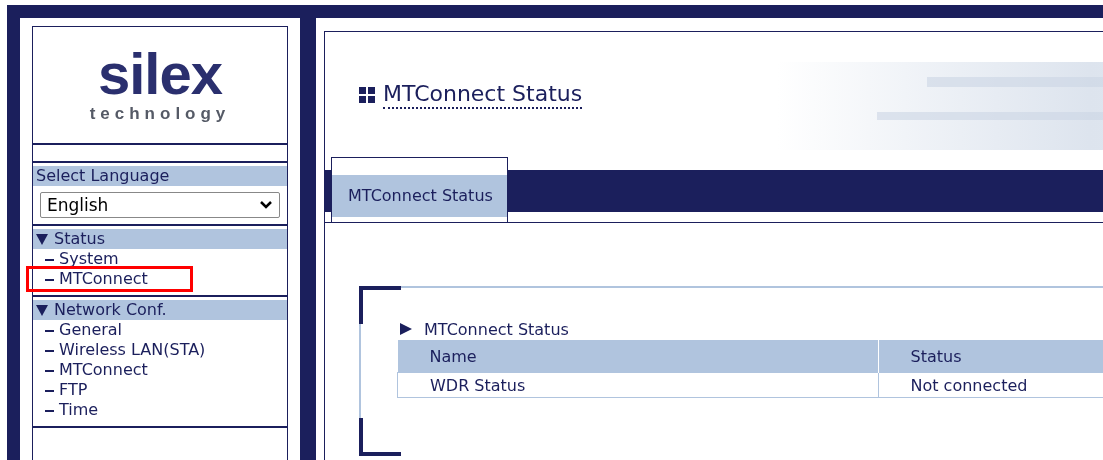  Describe the element at coordinates (79, 239) in the screenshot. I see `menu-header-label: Status` at that location.